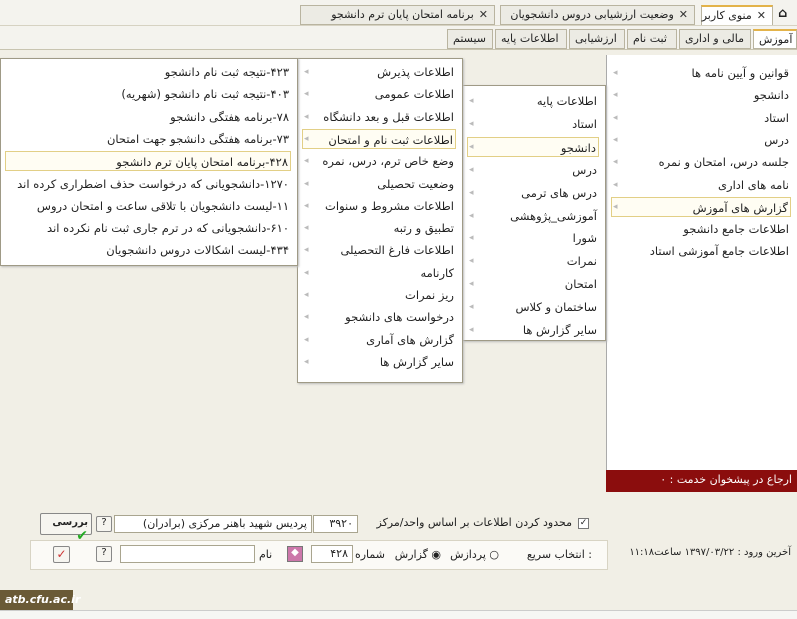 The height and width of the screenshot is (619, 797). Describe the element at coordinates (470, 39) in the screenshot. I see `menu-tab-system: سیستم` at that location.